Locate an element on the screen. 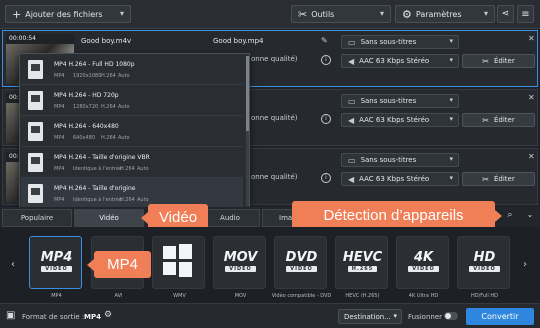 This screenshot has width=540, height=328. scissors-icon: ✂ is located at coordinates (485, 179).